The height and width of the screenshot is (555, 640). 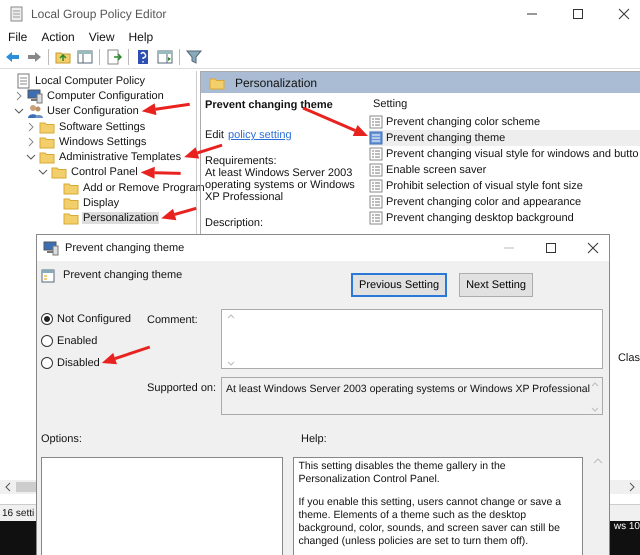 I want to click on setting-row: Prevent changing desktop background, so click(x=504, y=218).